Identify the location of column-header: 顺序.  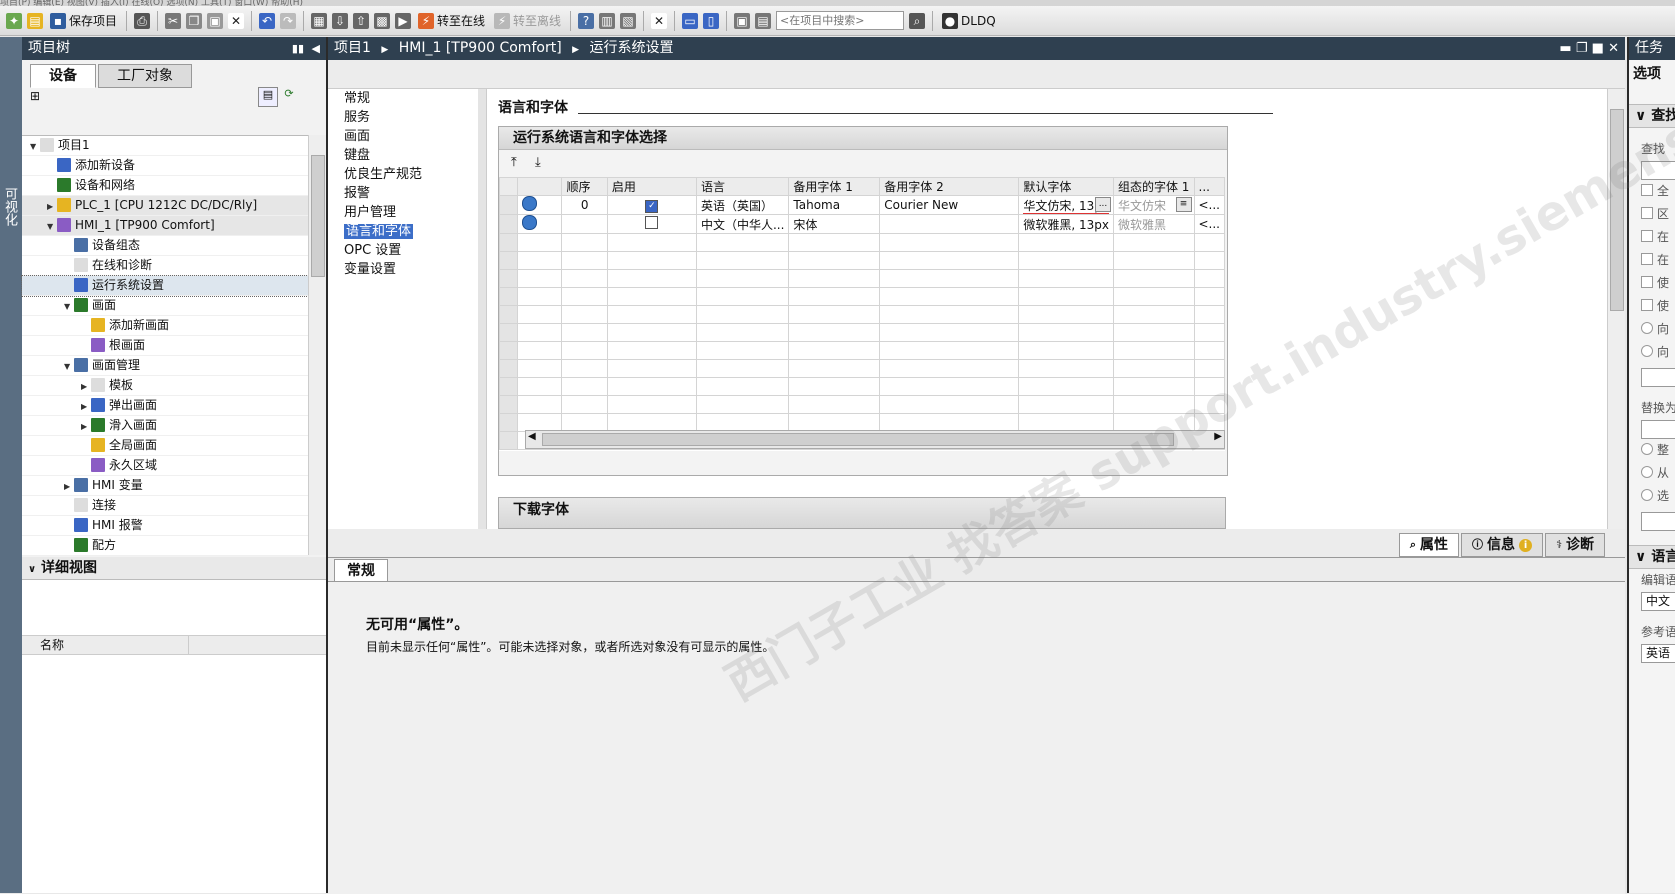
(584, 186).